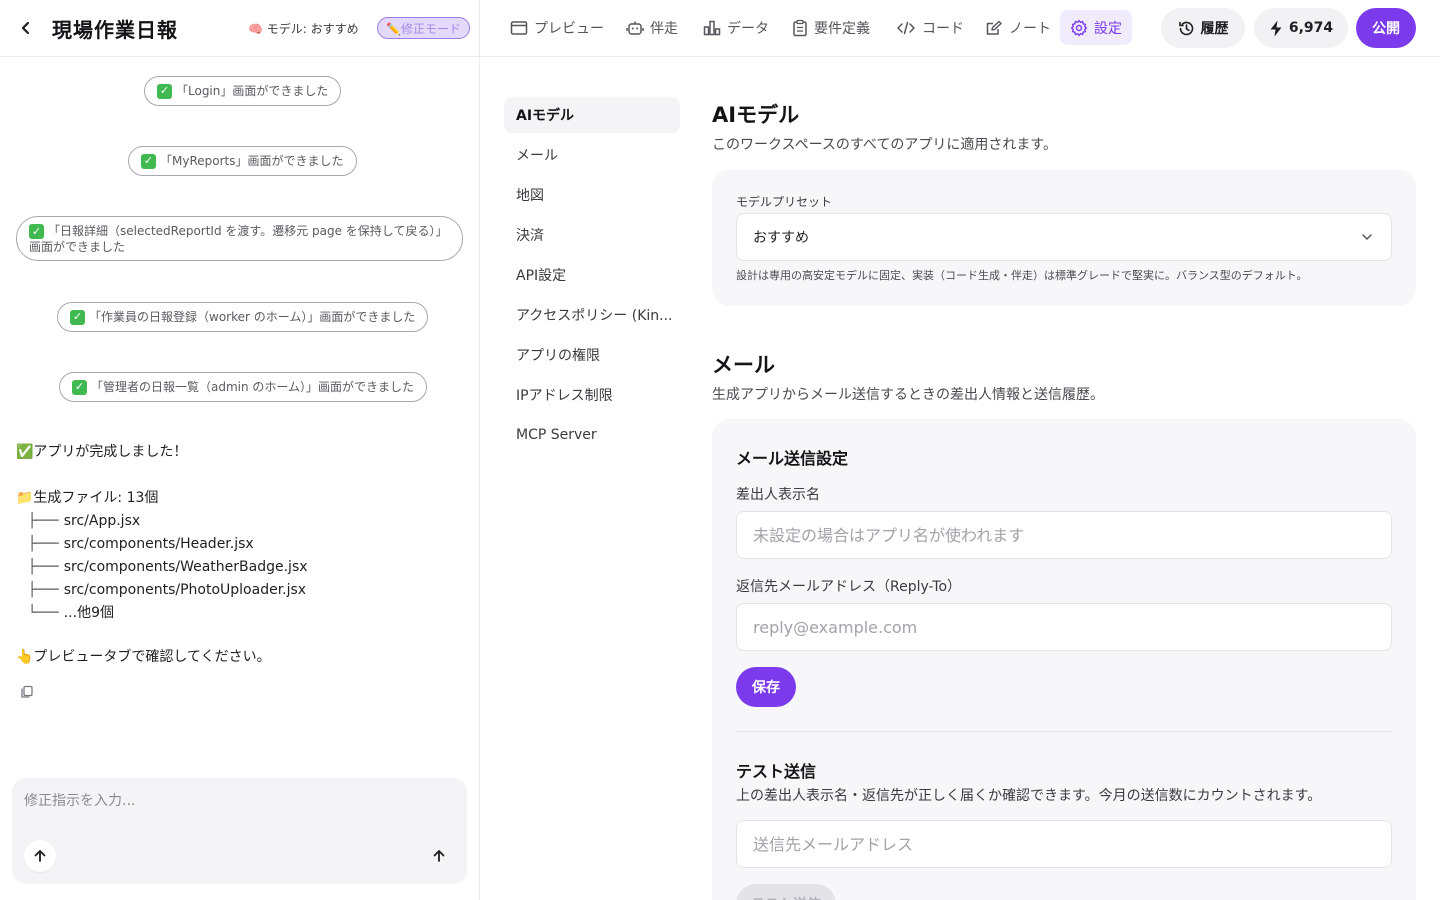  I want to click on status-pill-text: 「MyReports」画面ができました, so click(252, 161).